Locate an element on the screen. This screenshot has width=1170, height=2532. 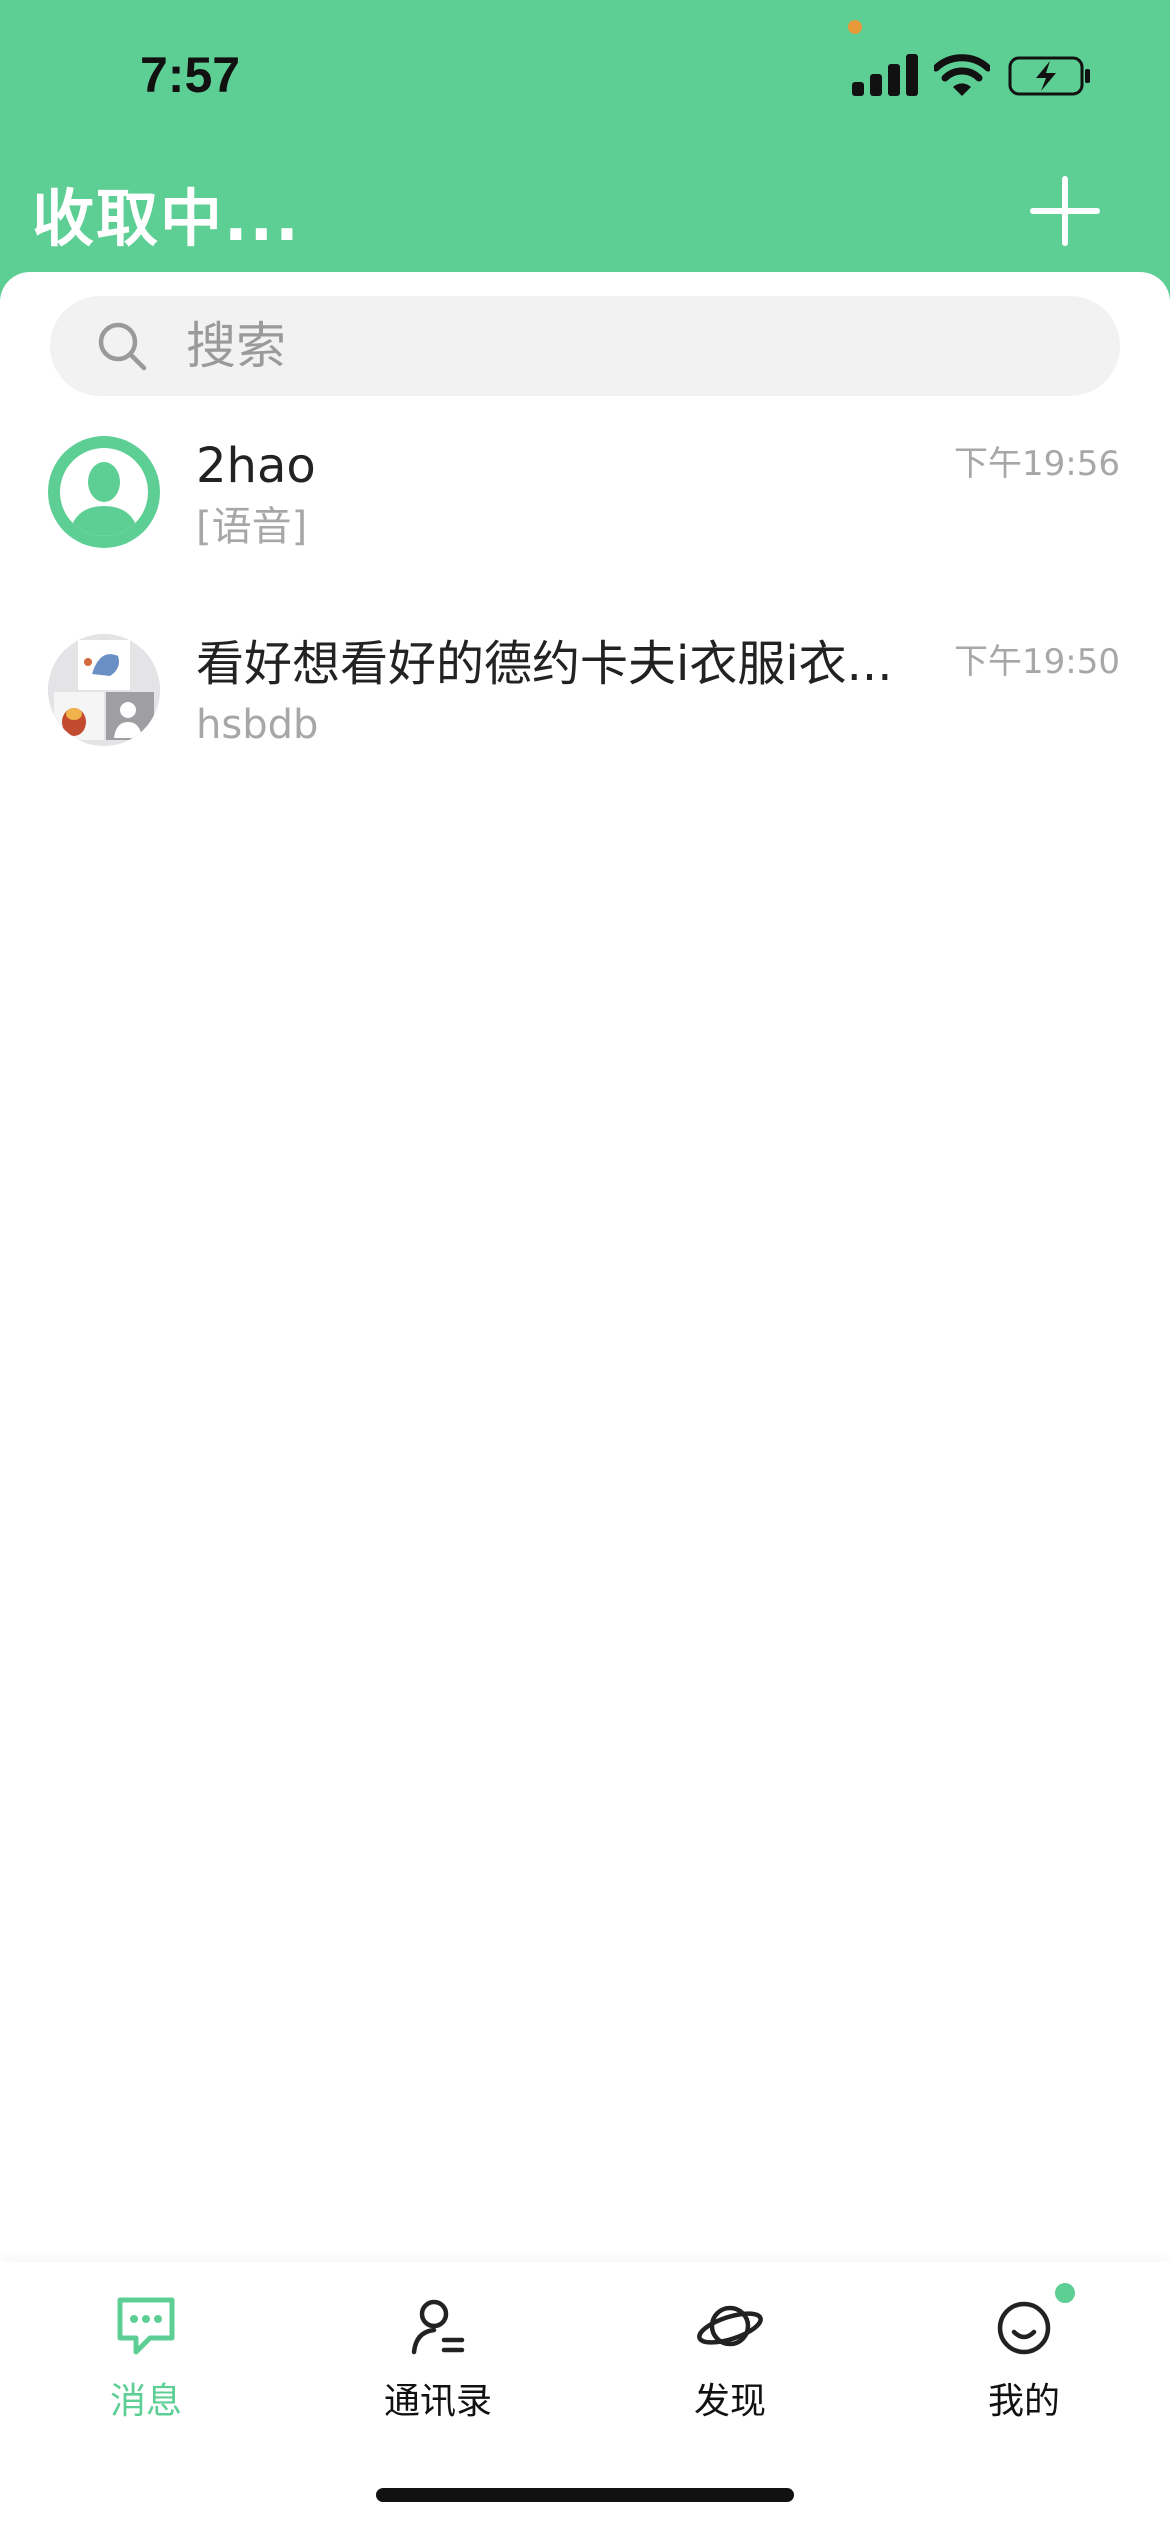
wifi-icon is located at coordinates (962, 75).